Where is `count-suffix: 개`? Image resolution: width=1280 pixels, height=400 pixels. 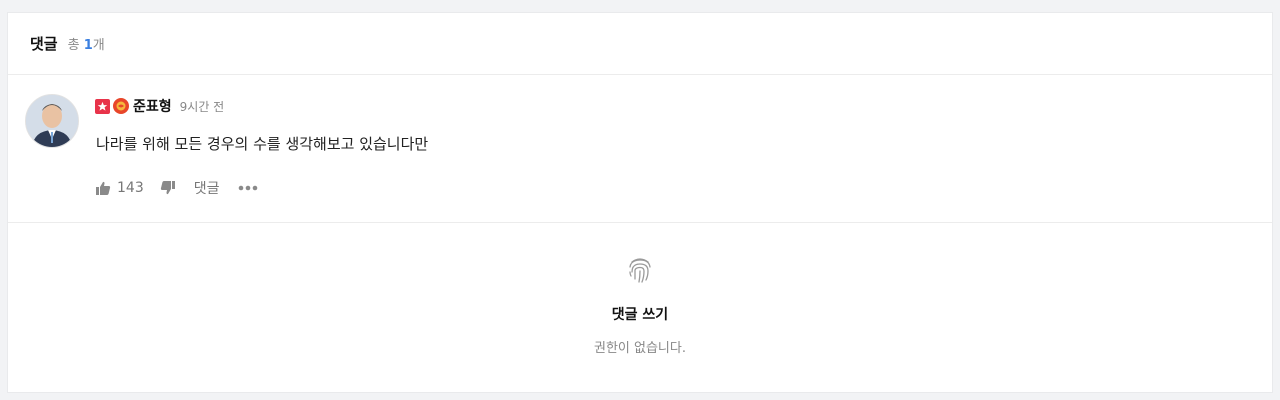 count-suffix: 개 is located at coordinates (98, 45).